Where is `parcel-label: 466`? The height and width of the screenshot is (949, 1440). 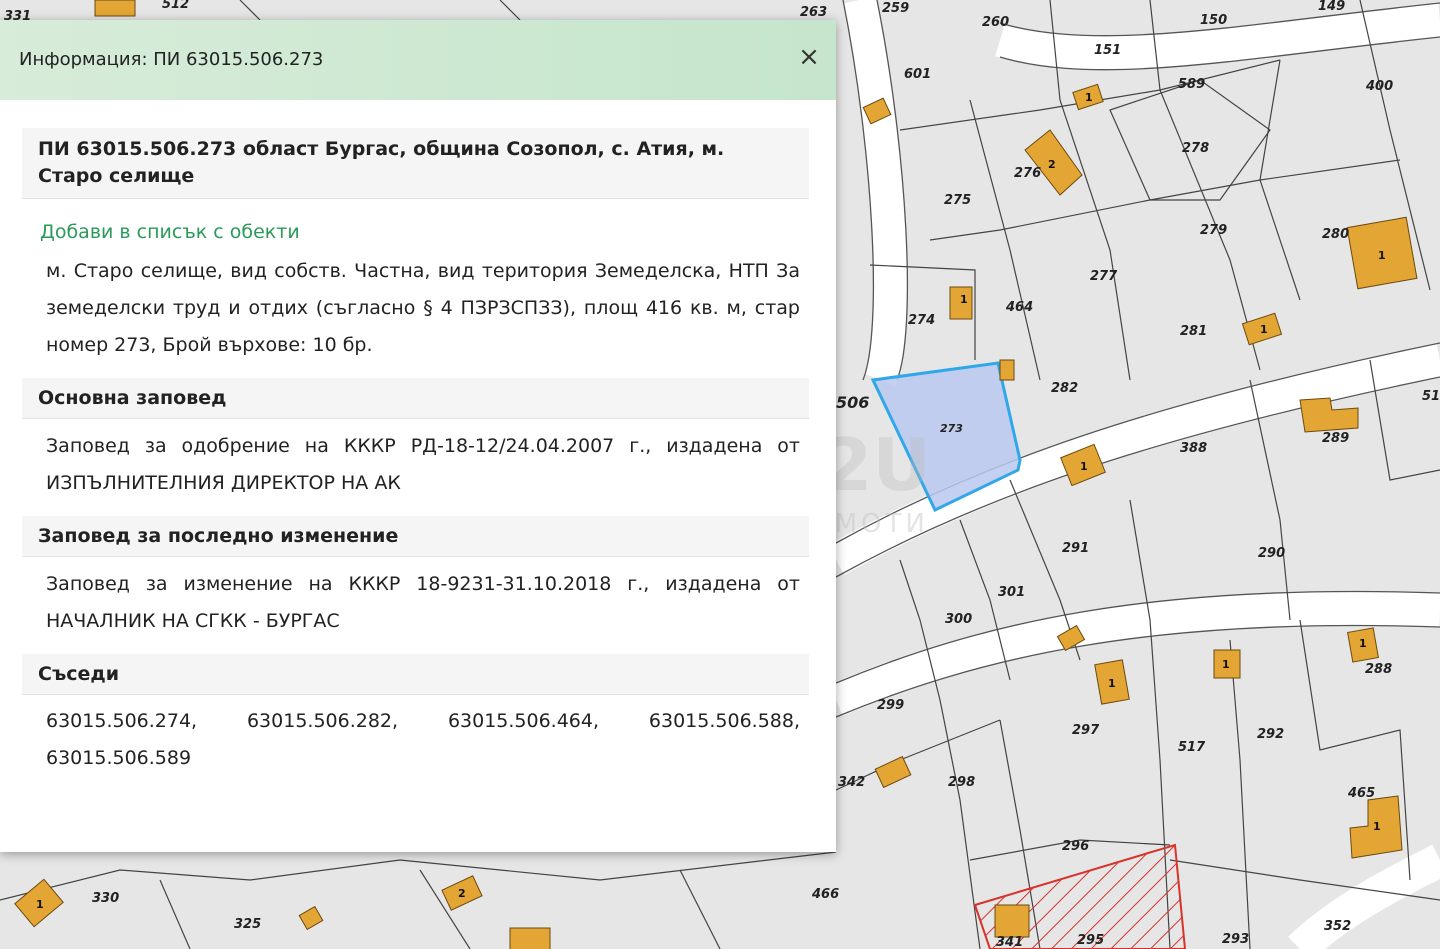 parcel-label: 466 is located at coordinates (825, 894).